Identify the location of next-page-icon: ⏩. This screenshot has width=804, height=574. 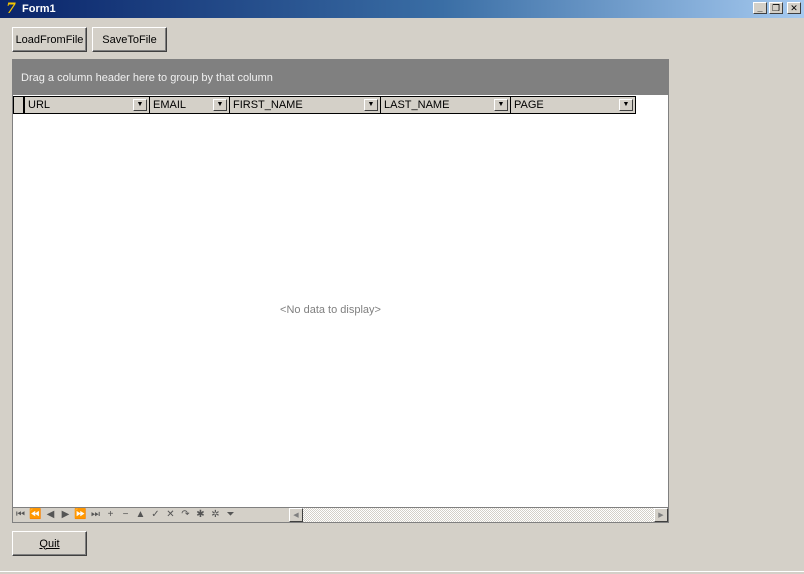
(80, 514).